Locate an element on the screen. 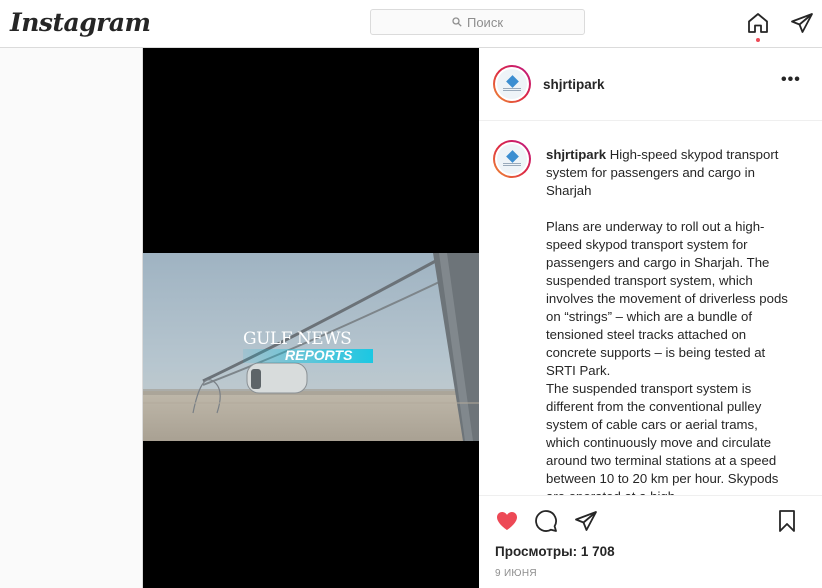 This screenshot has height=588, width=822. caption-avatar-ring is located at coordinates (512, 159).